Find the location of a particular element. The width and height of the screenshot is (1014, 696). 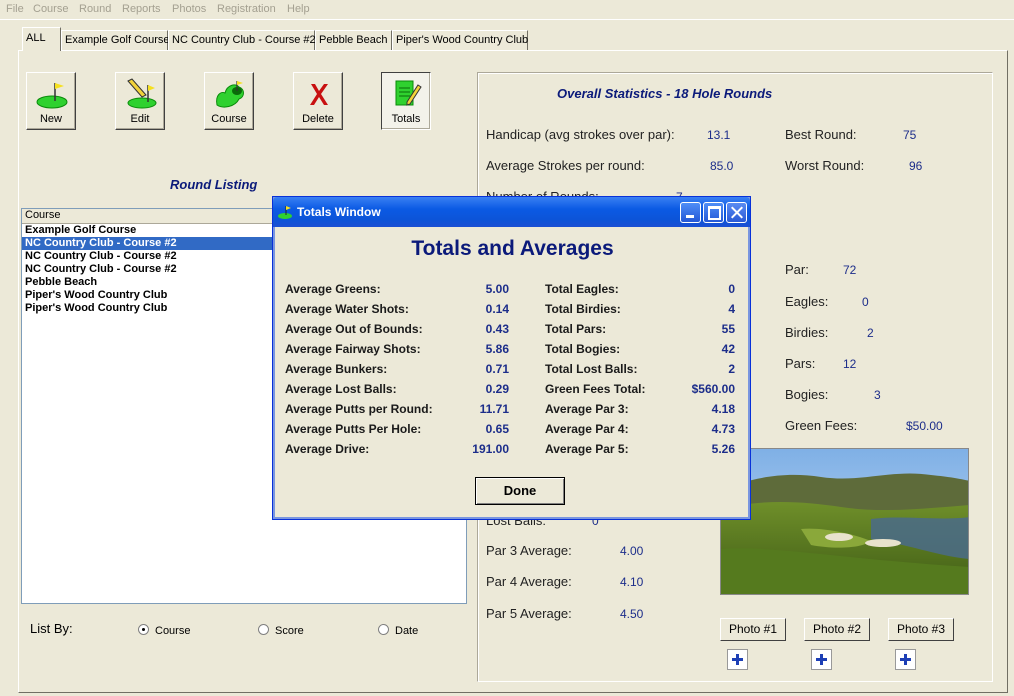

totals-button: Totals is located at coordinates (406, 101).